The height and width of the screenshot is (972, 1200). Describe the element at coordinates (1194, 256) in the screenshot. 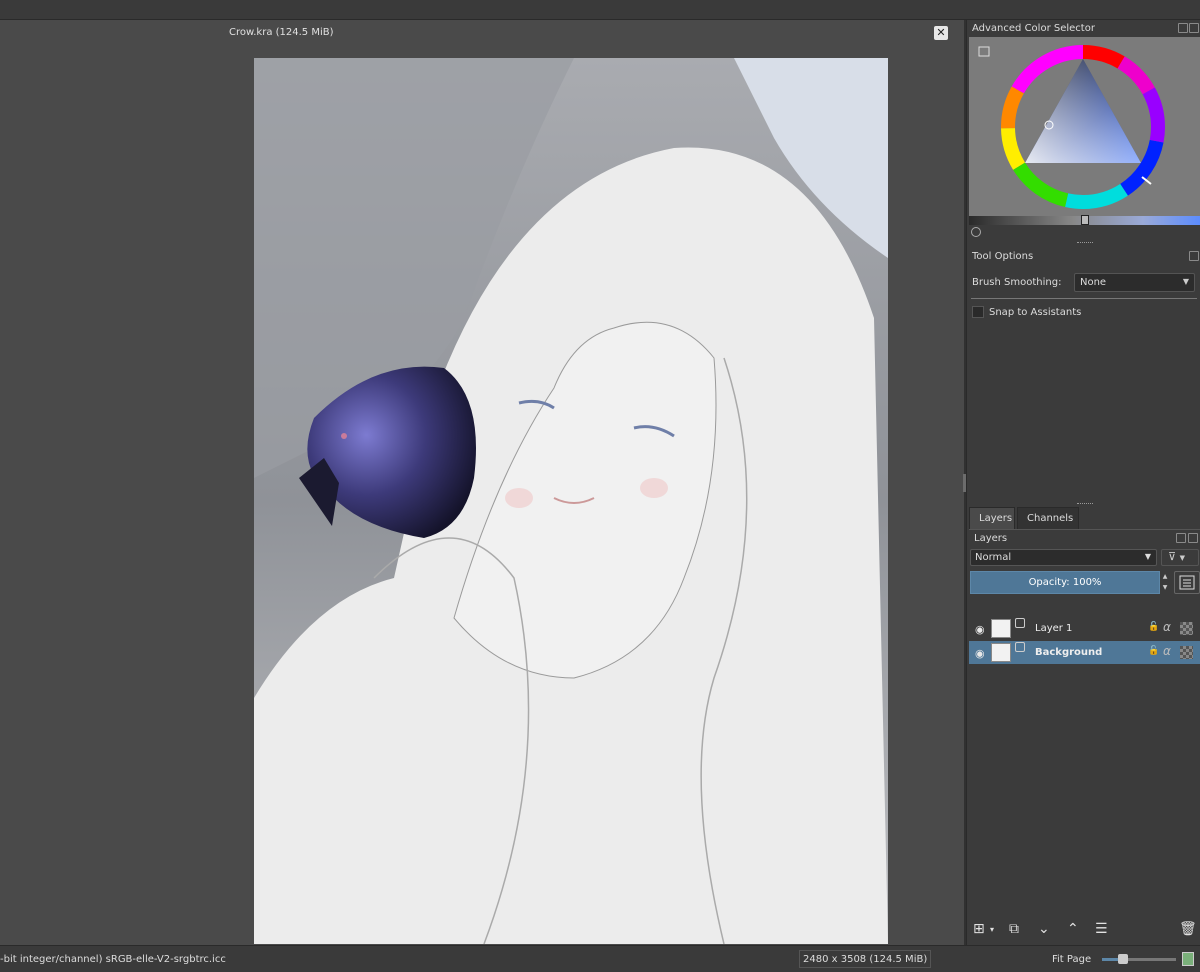

I see `tool-options-float-icon` at that location.